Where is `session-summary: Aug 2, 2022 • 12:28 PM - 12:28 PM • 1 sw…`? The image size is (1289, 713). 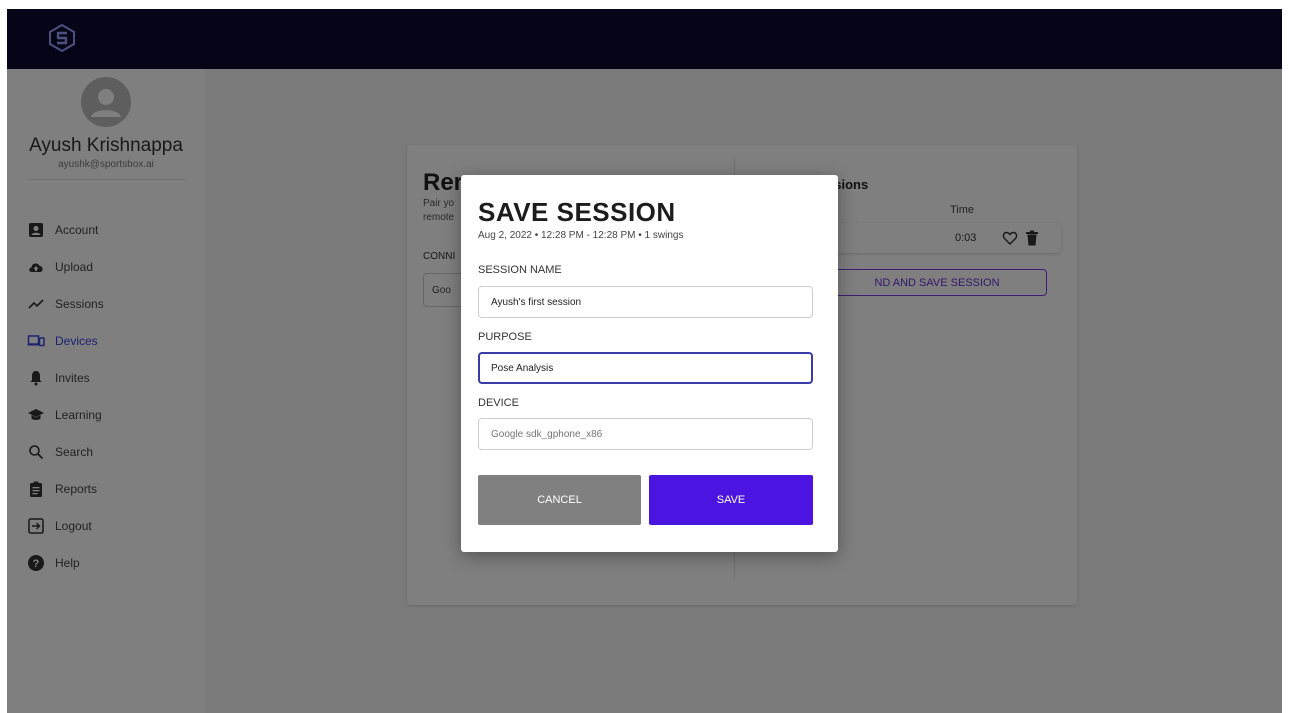 session-summary: Aug 2, 2022 • 12:28 PM - 12:28 PM • 1 sw… is located at coordinates (581, 235).